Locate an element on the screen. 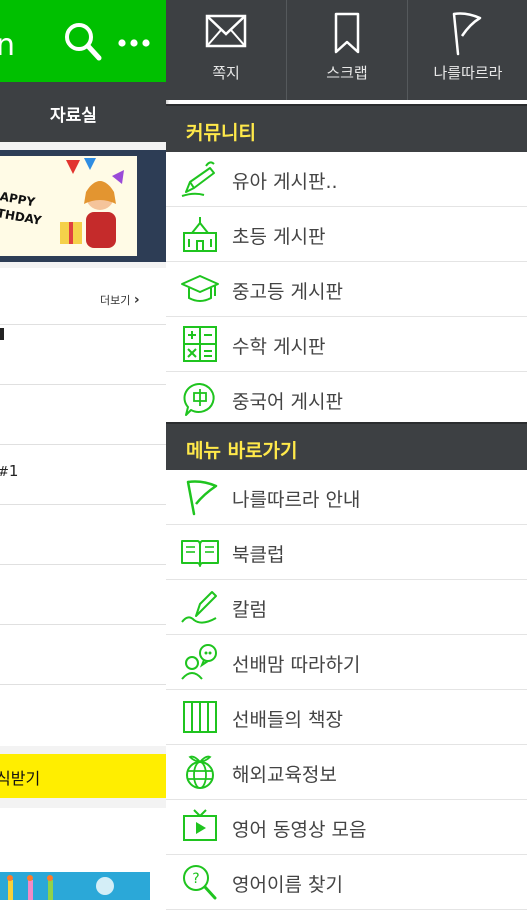  menu-item-label: 수학 게시판 is located at coordinates (279, 347).